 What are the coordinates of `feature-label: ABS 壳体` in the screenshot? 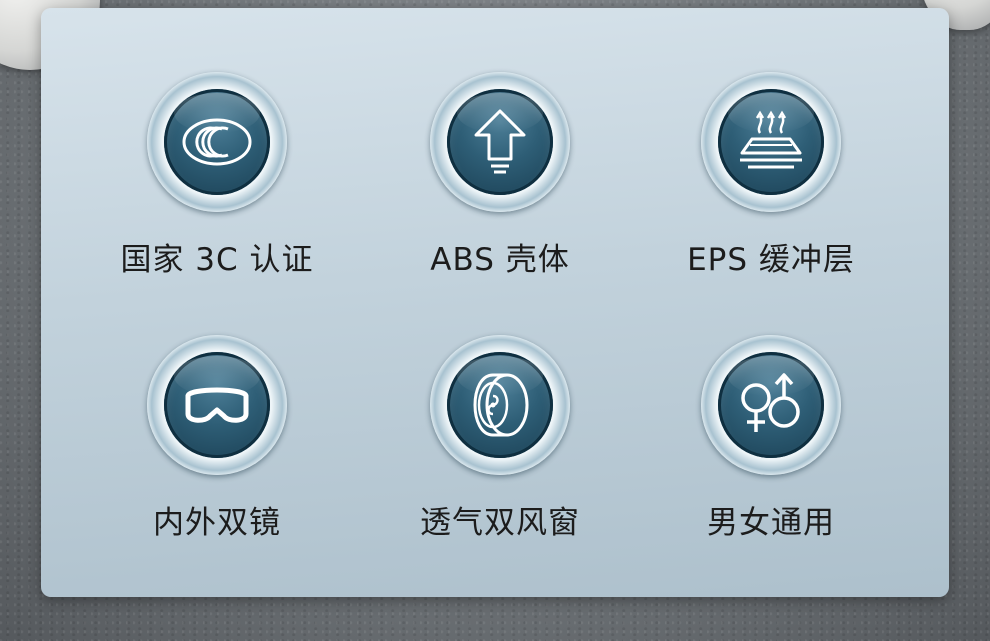 It's located at (500, 260).